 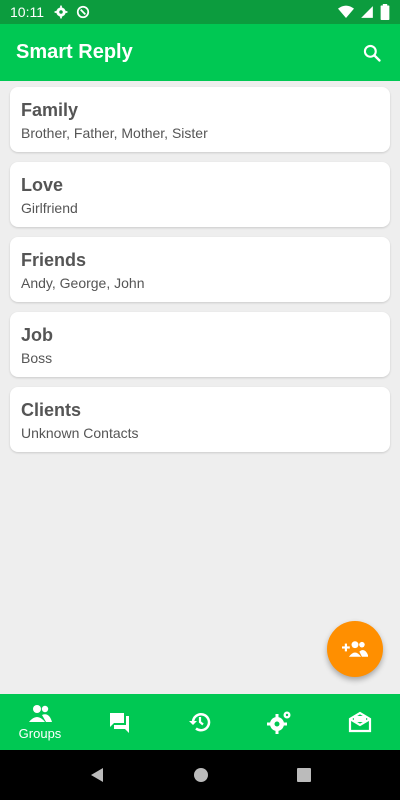 What do you see at coordinates (200, 344) in the screenshot?
I see `group-card-job: Job Boss` at bounding box center [200, 344].